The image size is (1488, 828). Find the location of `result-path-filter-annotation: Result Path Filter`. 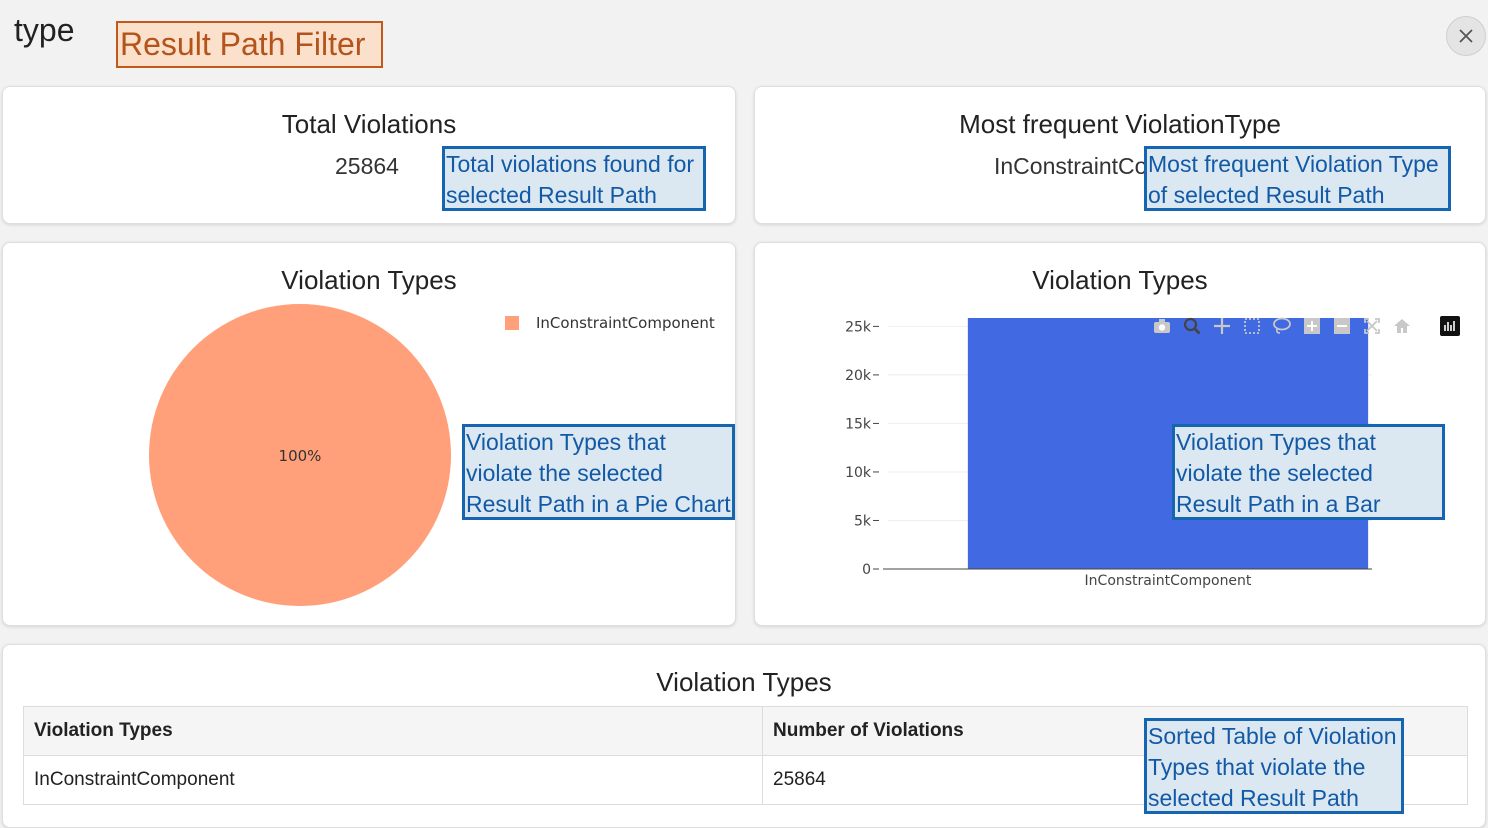

result-path-filter-annotation: Result Path Filter is located at coordinates (249, 44).